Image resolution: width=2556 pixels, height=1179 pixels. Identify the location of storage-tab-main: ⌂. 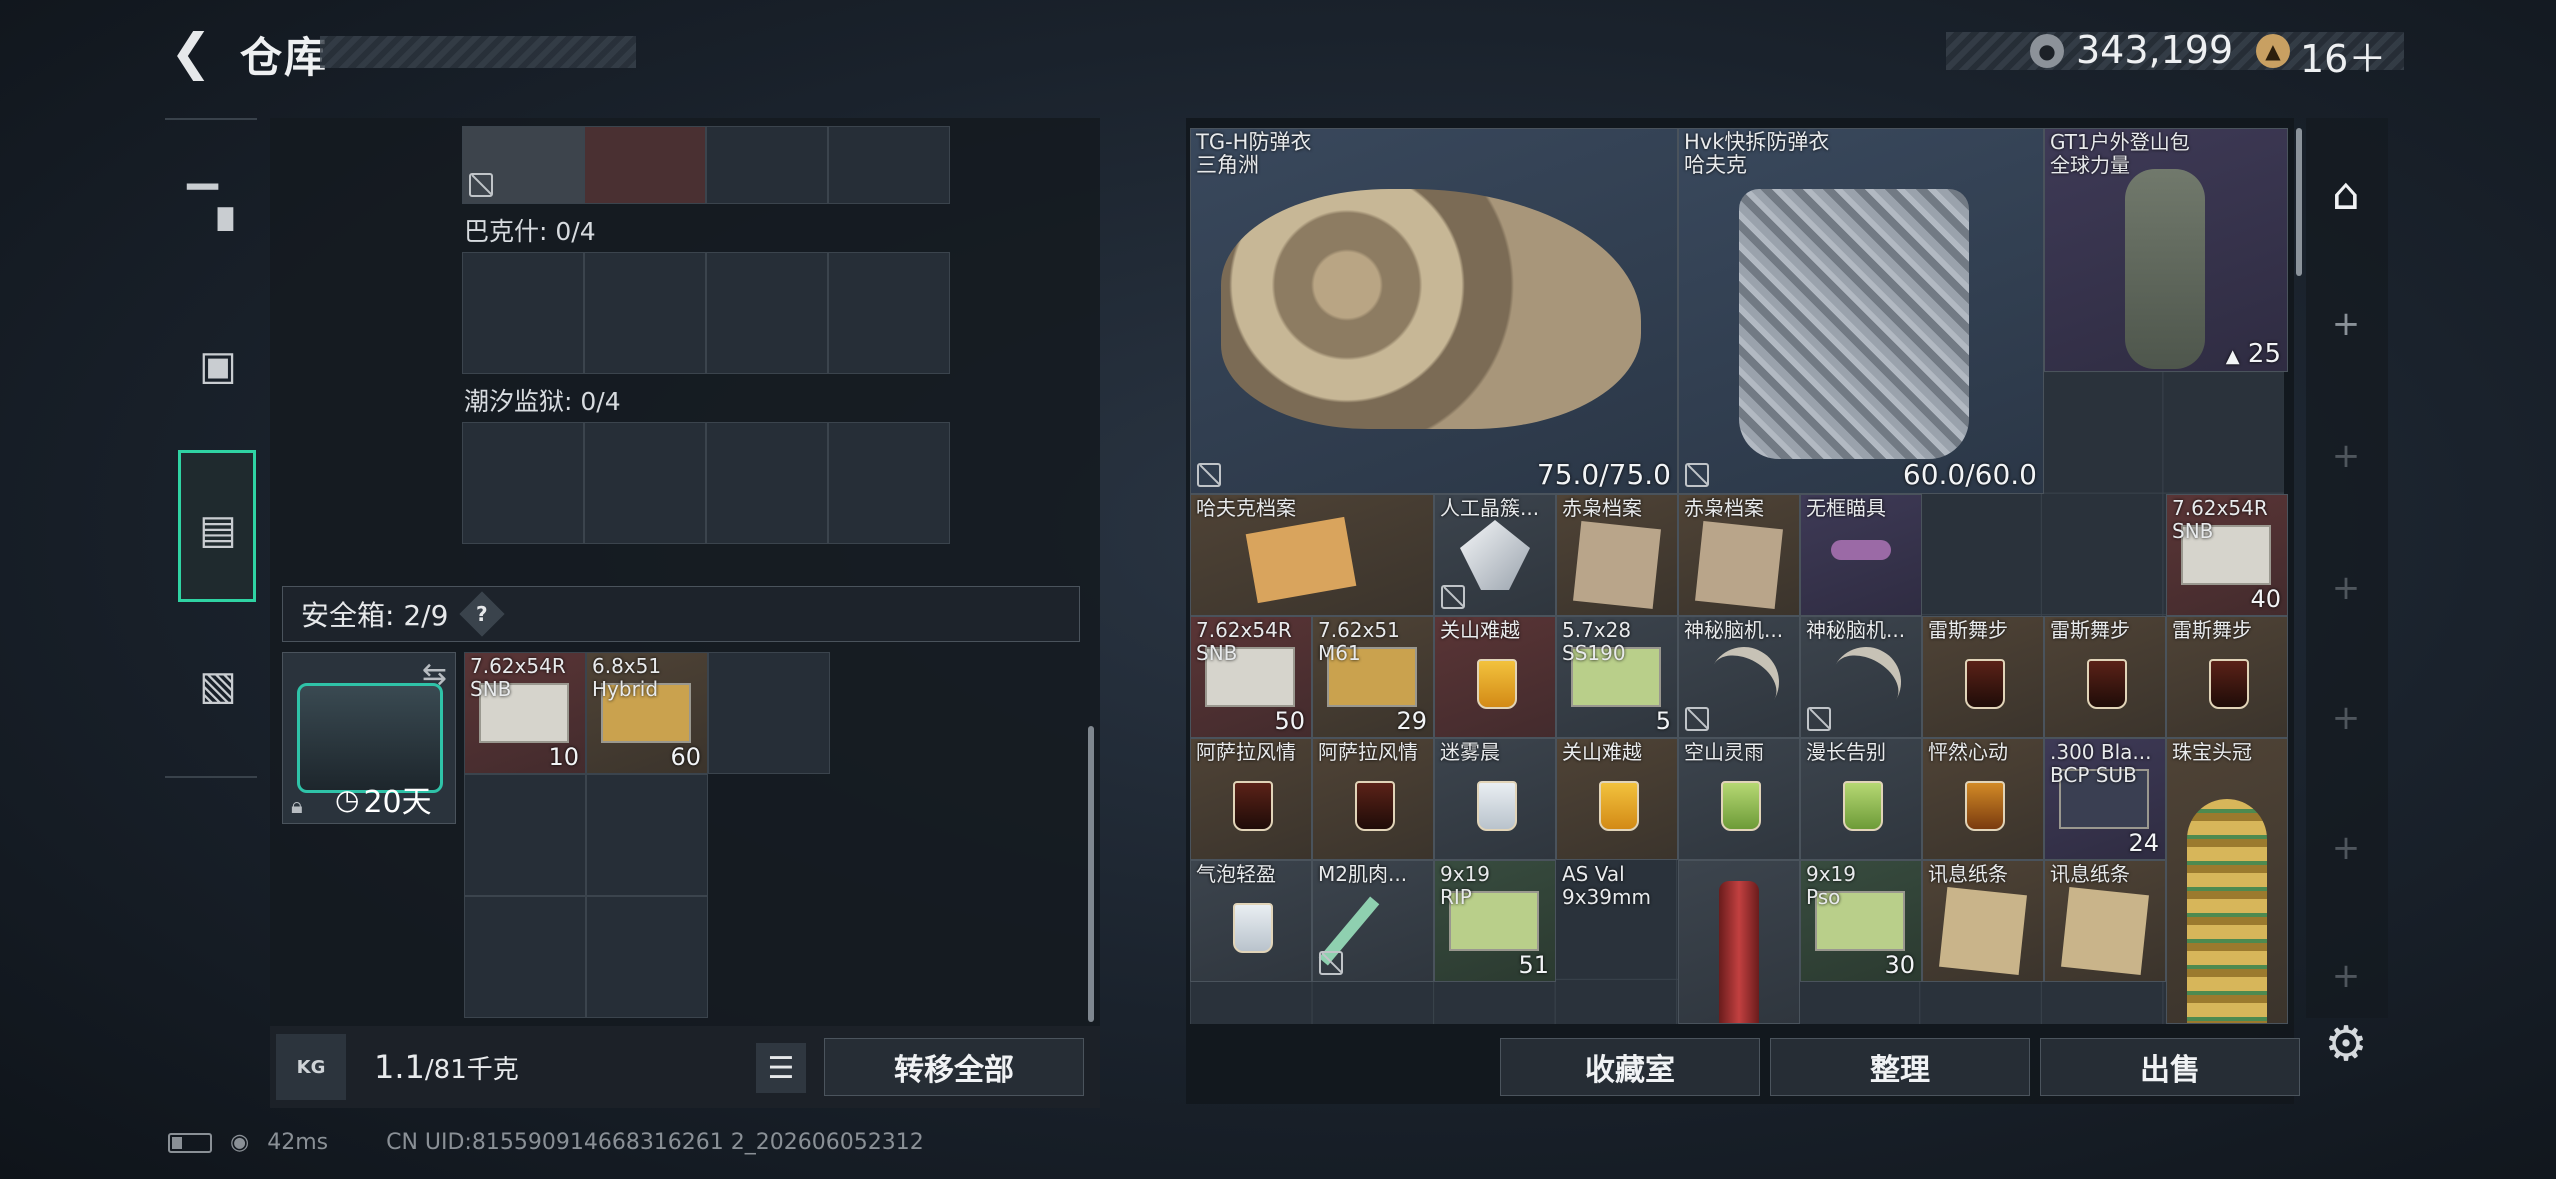
(2346, 194).